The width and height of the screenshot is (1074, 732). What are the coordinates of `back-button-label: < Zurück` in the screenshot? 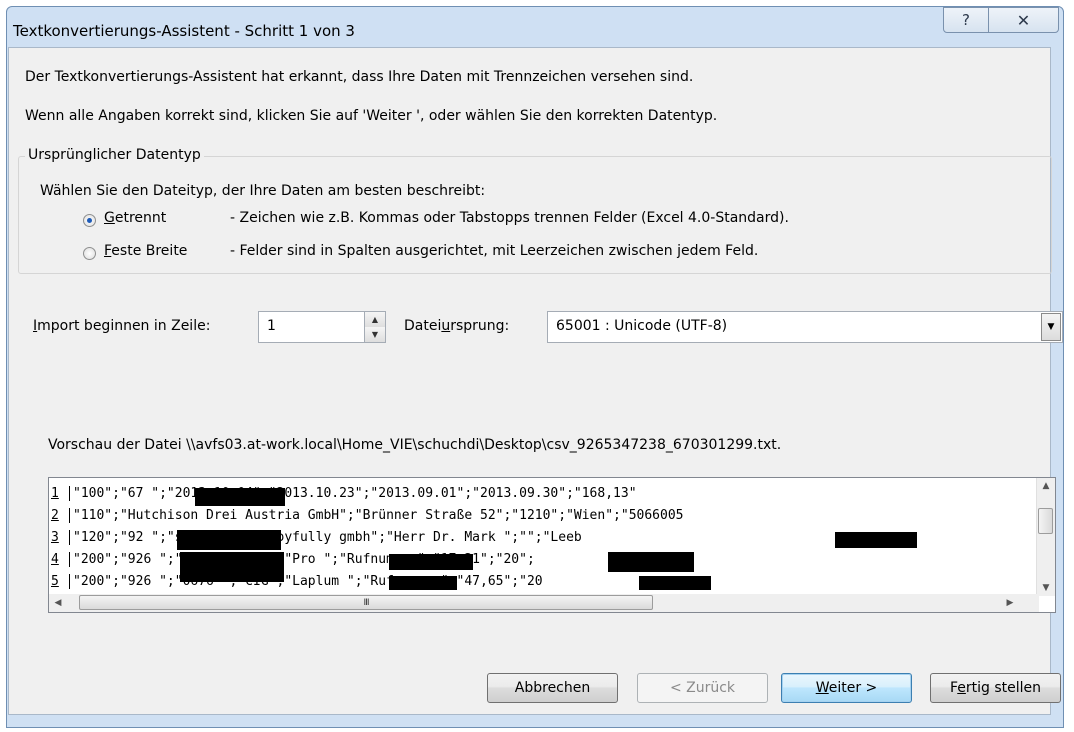 It's located at (702, 688).